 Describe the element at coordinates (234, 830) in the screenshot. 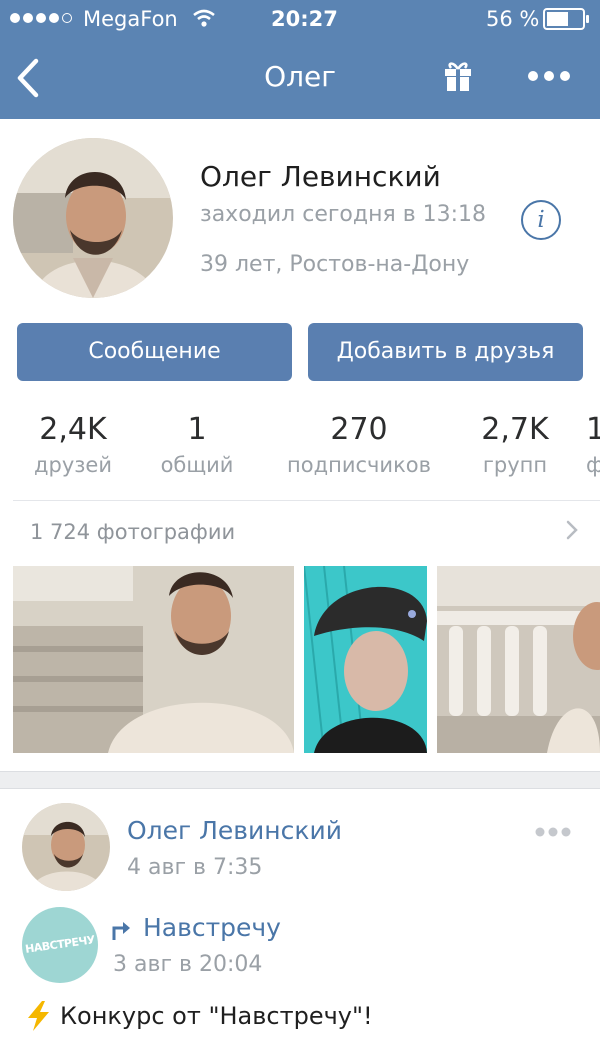

I see `post-author-name: Олег Левинский` at that location.